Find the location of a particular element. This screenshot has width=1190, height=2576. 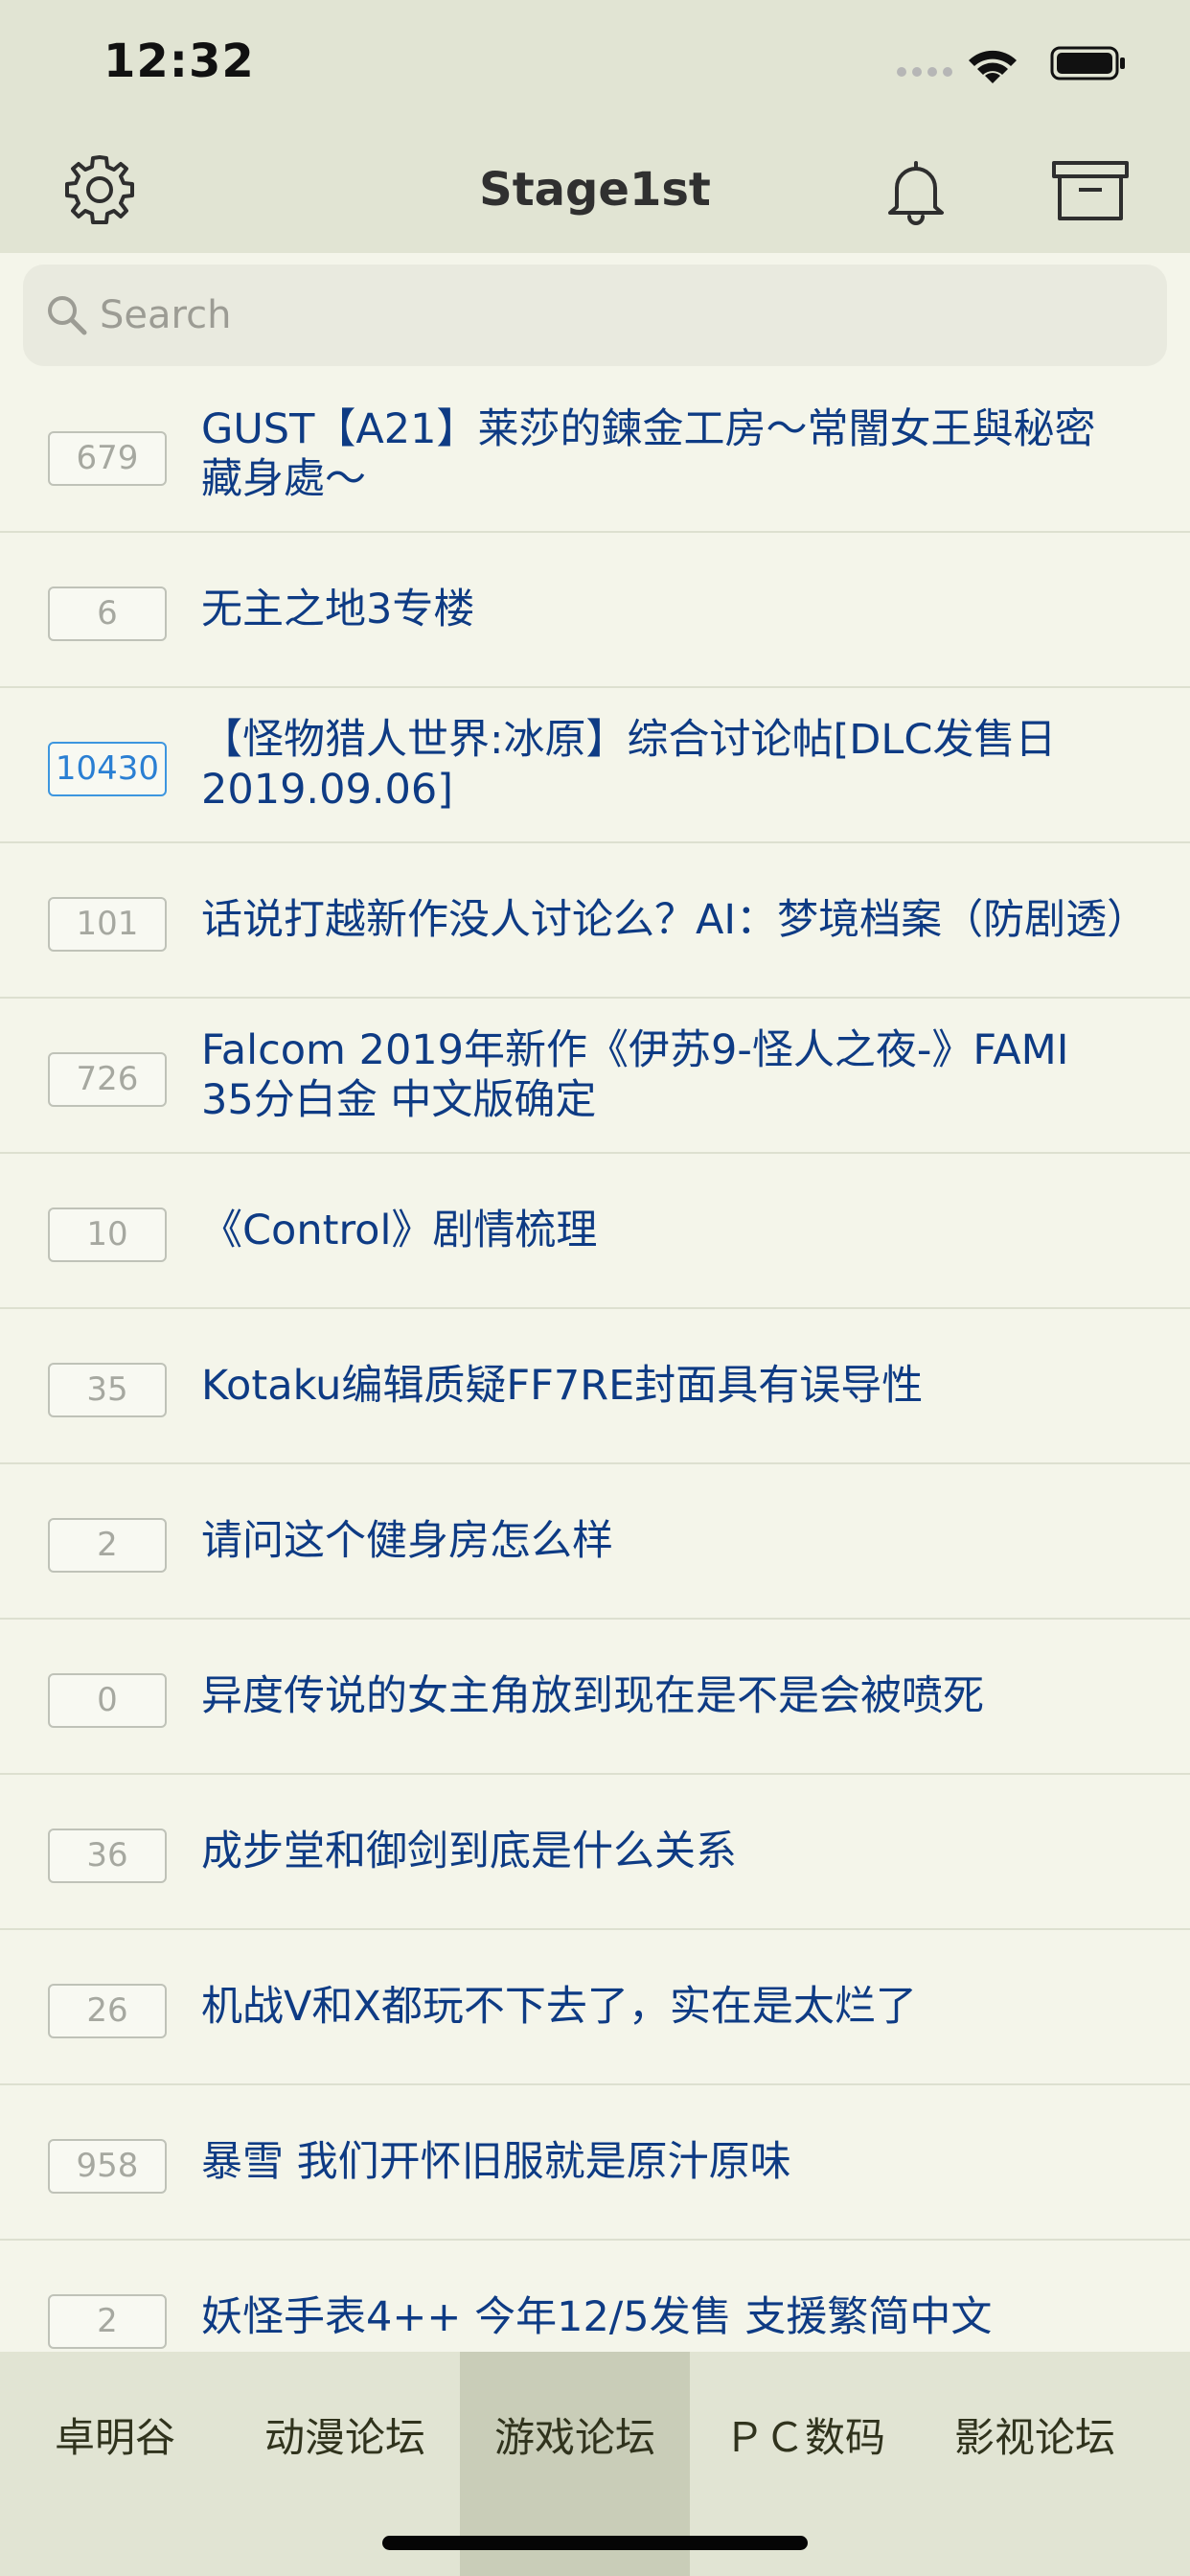

reply-count-badge: 6 is located at coordinates (107, 613).